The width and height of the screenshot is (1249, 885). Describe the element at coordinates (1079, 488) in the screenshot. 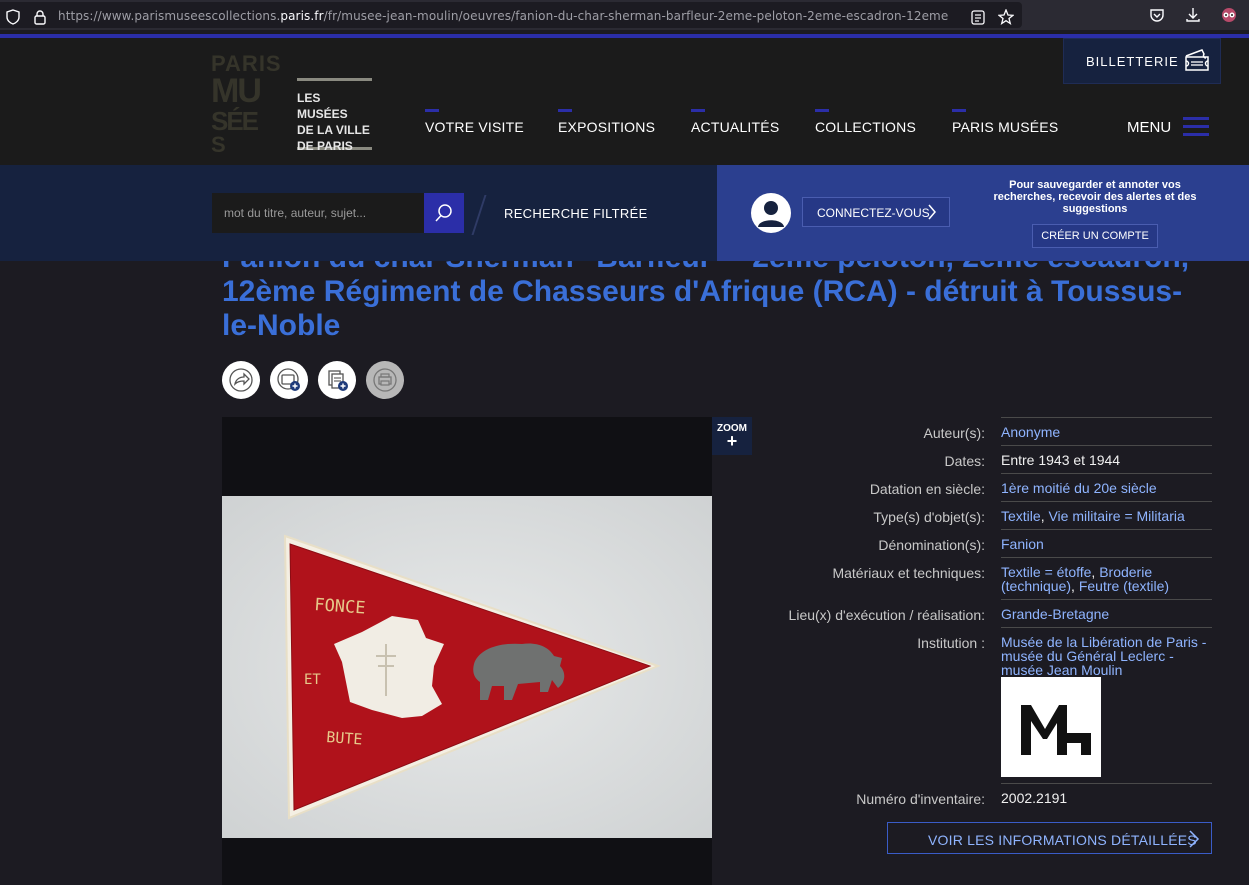

I see `century-link: 1ère moitié du 20e siècle` at that location.